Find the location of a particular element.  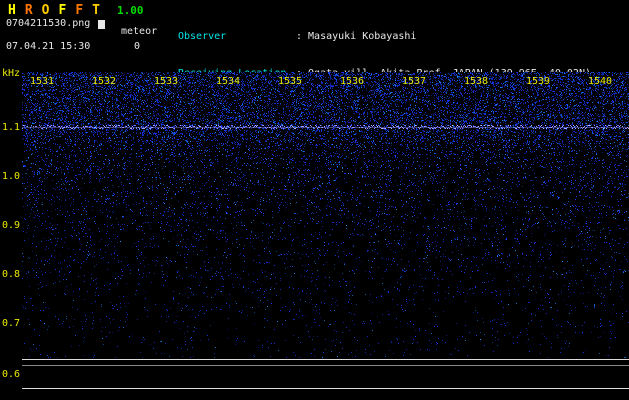

mode-label: meteor is located at coordinates (139, 31).